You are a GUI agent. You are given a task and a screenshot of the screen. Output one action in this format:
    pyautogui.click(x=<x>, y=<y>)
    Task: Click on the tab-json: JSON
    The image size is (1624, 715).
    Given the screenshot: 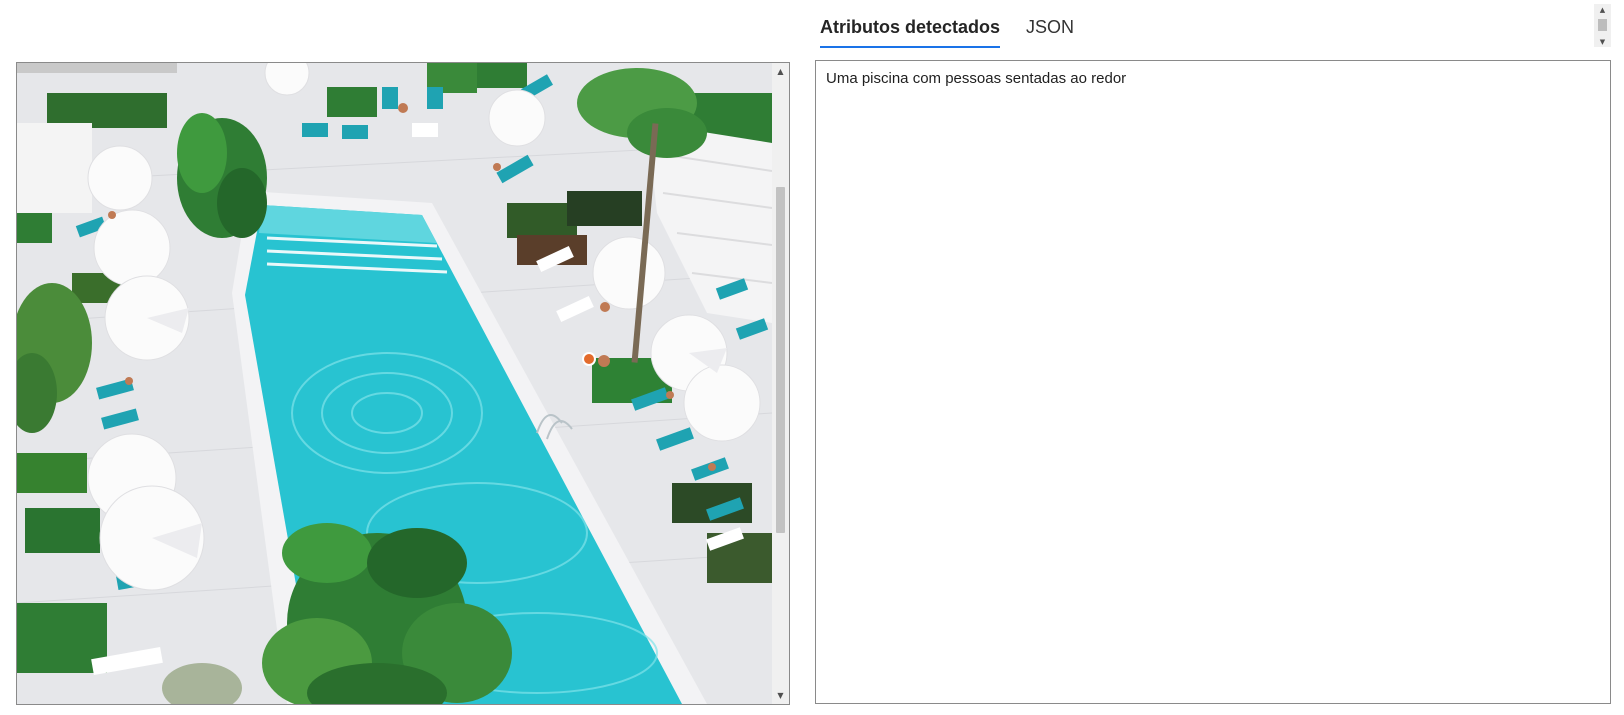 What is the action you would take?
    pyautogui.click(x=1050, y=31)
    